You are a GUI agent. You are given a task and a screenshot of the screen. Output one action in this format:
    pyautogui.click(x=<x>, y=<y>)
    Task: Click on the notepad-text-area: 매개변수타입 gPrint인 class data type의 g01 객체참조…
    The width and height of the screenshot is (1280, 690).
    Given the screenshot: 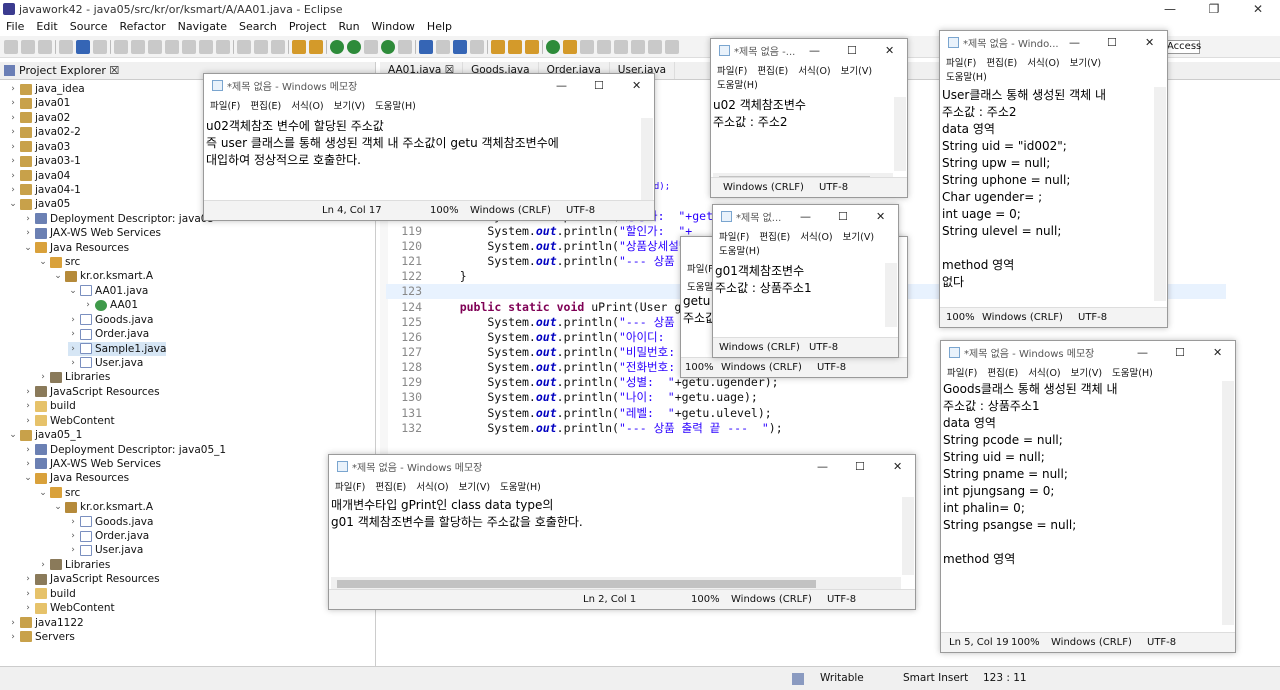 What is the action you would take?
    pyautogui.click(x=616, y=536)
    